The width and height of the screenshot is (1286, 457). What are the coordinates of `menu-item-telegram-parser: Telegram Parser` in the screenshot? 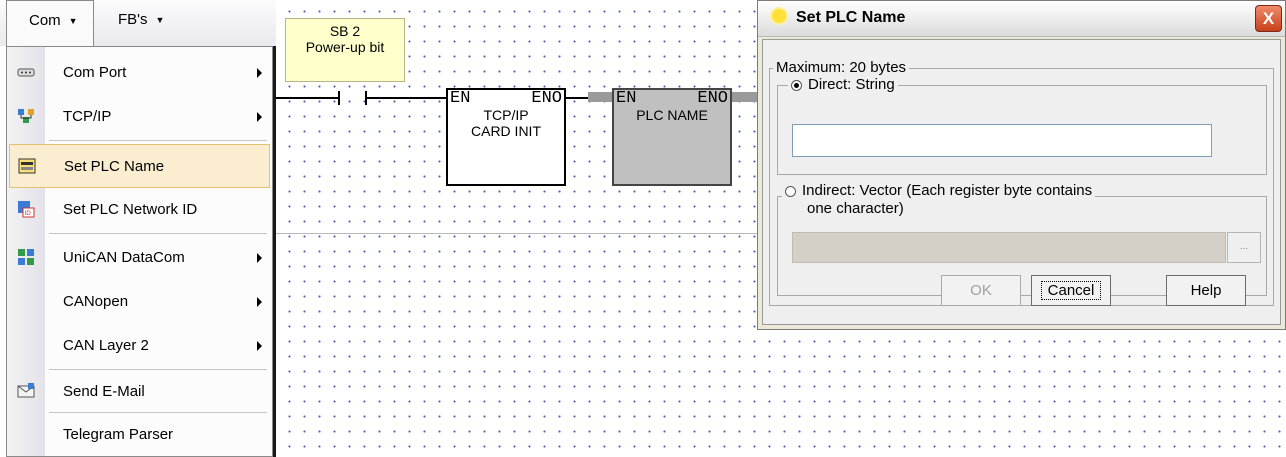 It's located at (139, 435).